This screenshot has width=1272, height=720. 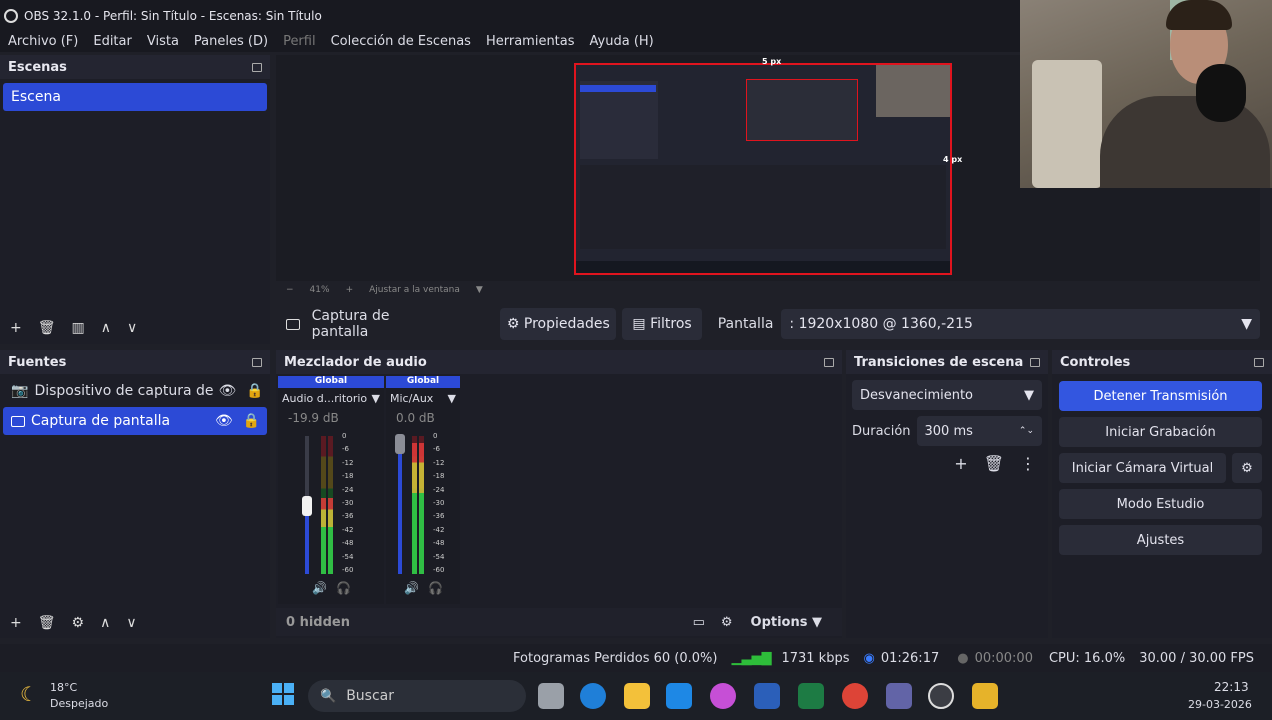 I want to click on menu-editar: Editar, so click(x=112, y=41).